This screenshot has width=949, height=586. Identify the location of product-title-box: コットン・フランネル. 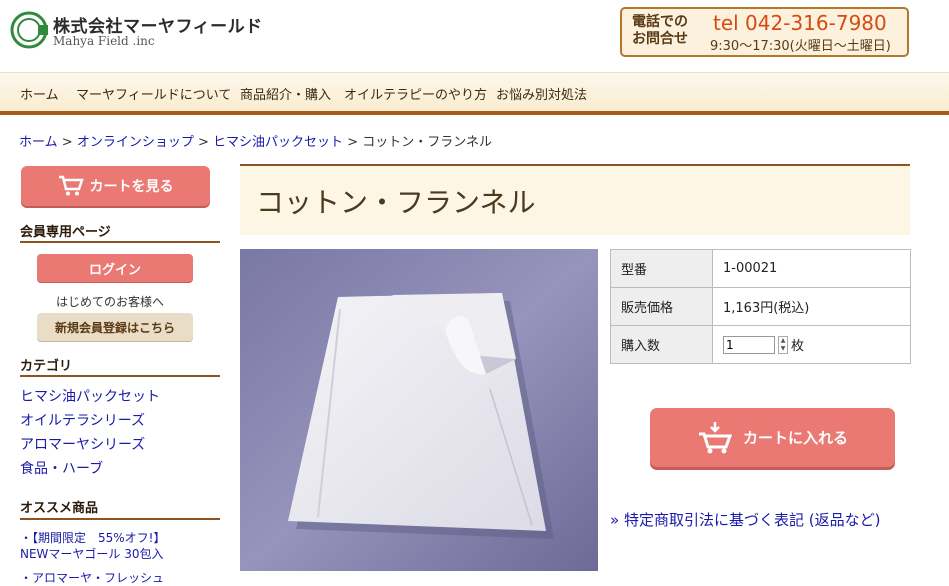
(575, 199).